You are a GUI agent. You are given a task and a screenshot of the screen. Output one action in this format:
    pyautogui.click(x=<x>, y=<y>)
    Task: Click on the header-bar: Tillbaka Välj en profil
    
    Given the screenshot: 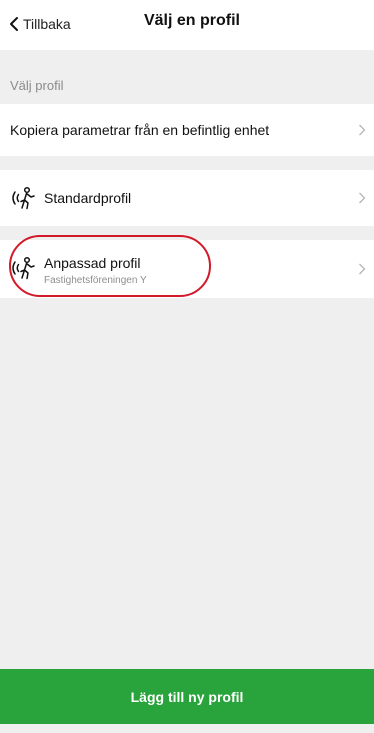 What is the action you would take?
    pyautogui.click(x=187, y=25)
    